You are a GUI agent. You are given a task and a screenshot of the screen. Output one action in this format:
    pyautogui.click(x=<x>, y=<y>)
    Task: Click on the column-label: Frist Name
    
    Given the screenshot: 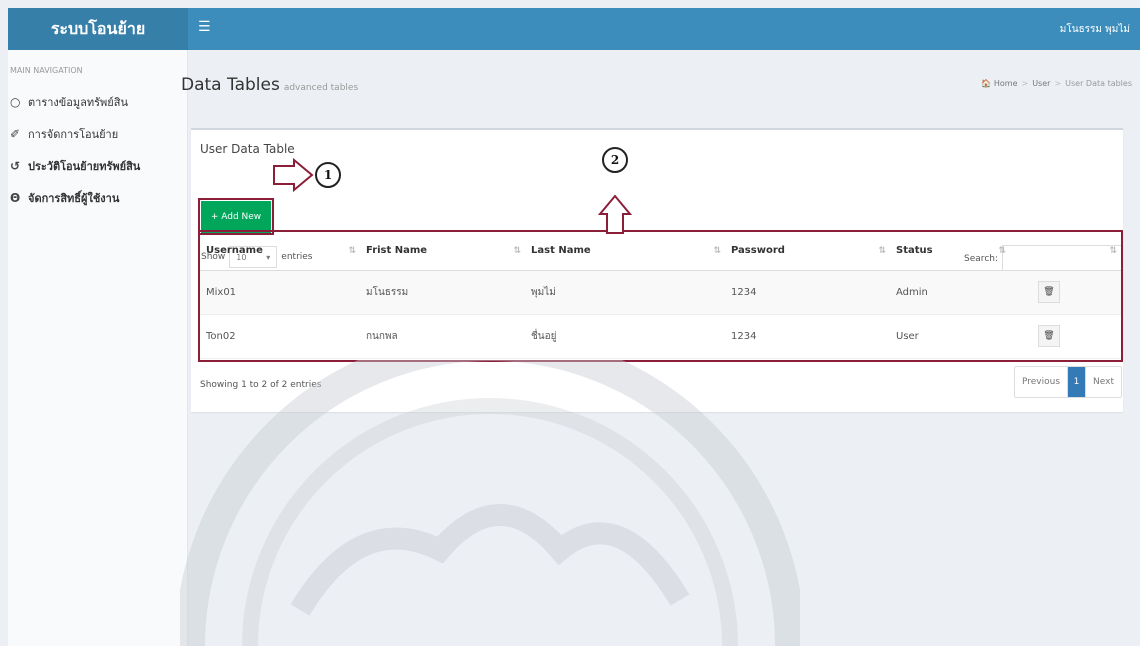 What is the action you would take?
    pyautogui.click(x=397, y=251)
    